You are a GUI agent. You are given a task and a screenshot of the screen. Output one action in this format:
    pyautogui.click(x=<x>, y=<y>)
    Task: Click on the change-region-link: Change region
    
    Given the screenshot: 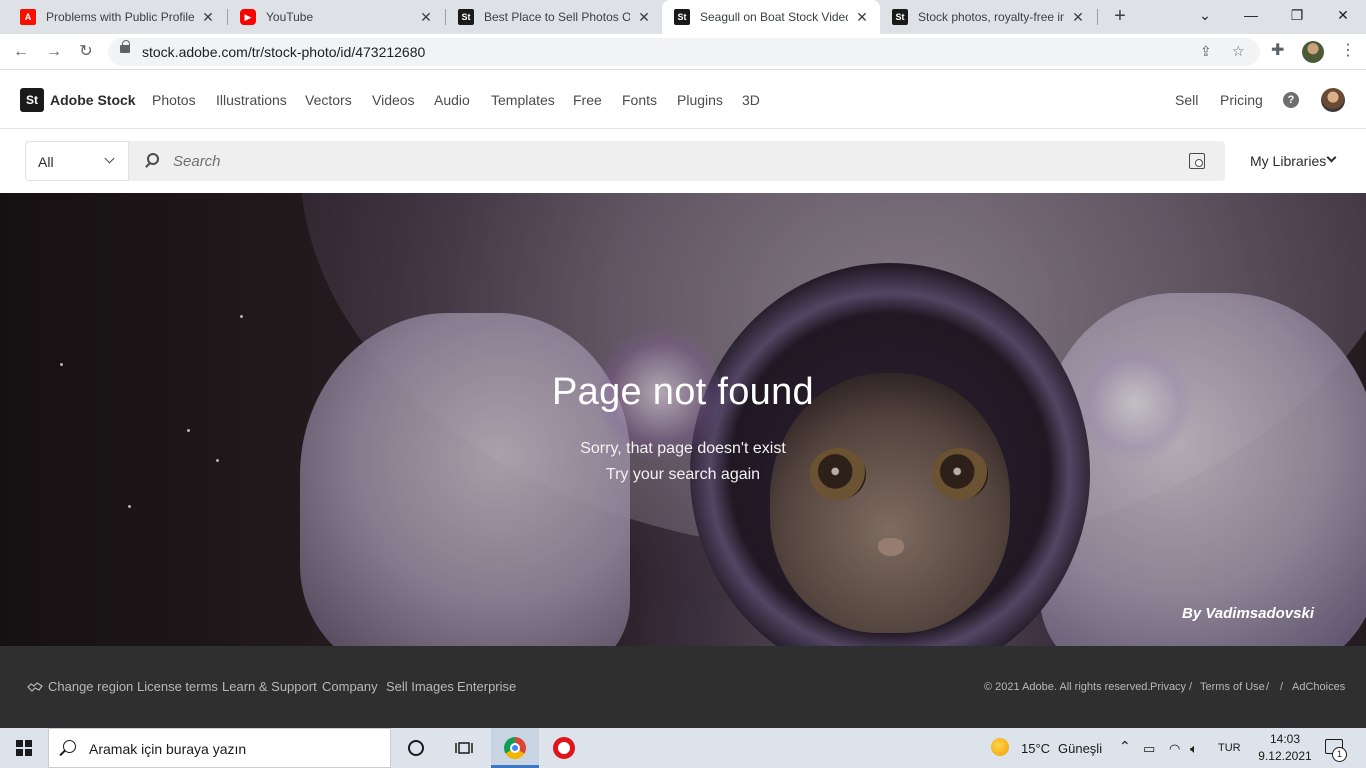 What is the action you would take?
    pyautogui.click(x=90, y=686)
    